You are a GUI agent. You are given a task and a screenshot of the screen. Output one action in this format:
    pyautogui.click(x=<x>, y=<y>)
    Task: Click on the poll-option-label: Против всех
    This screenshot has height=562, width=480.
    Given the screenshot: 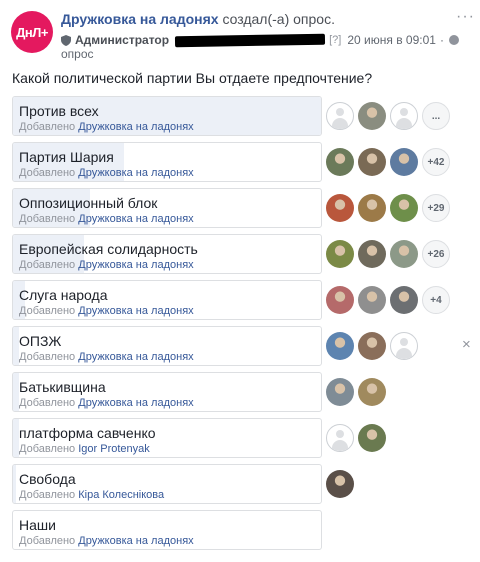 What is the action you would take?
    pyautogui.click(x=59, y=111)
    